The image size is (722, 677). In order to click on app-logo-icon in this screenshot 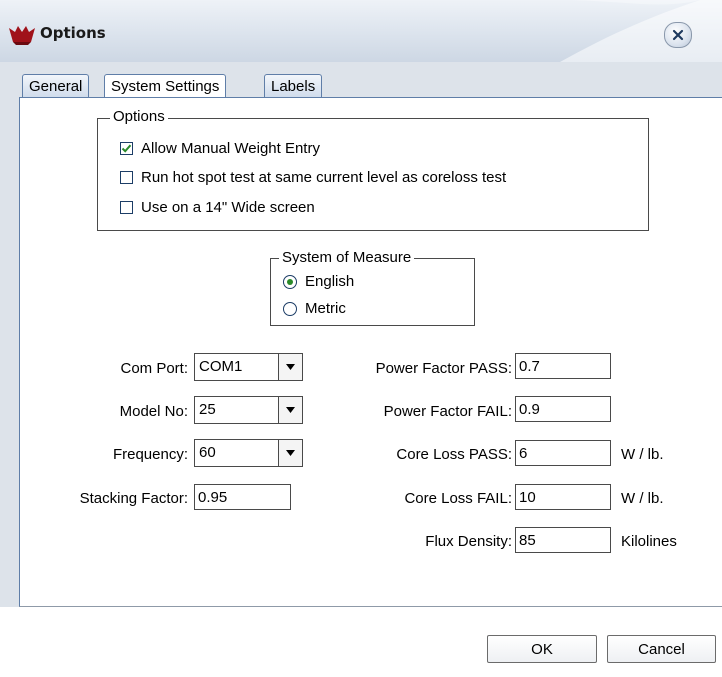, I will do `click(22, 35)`.